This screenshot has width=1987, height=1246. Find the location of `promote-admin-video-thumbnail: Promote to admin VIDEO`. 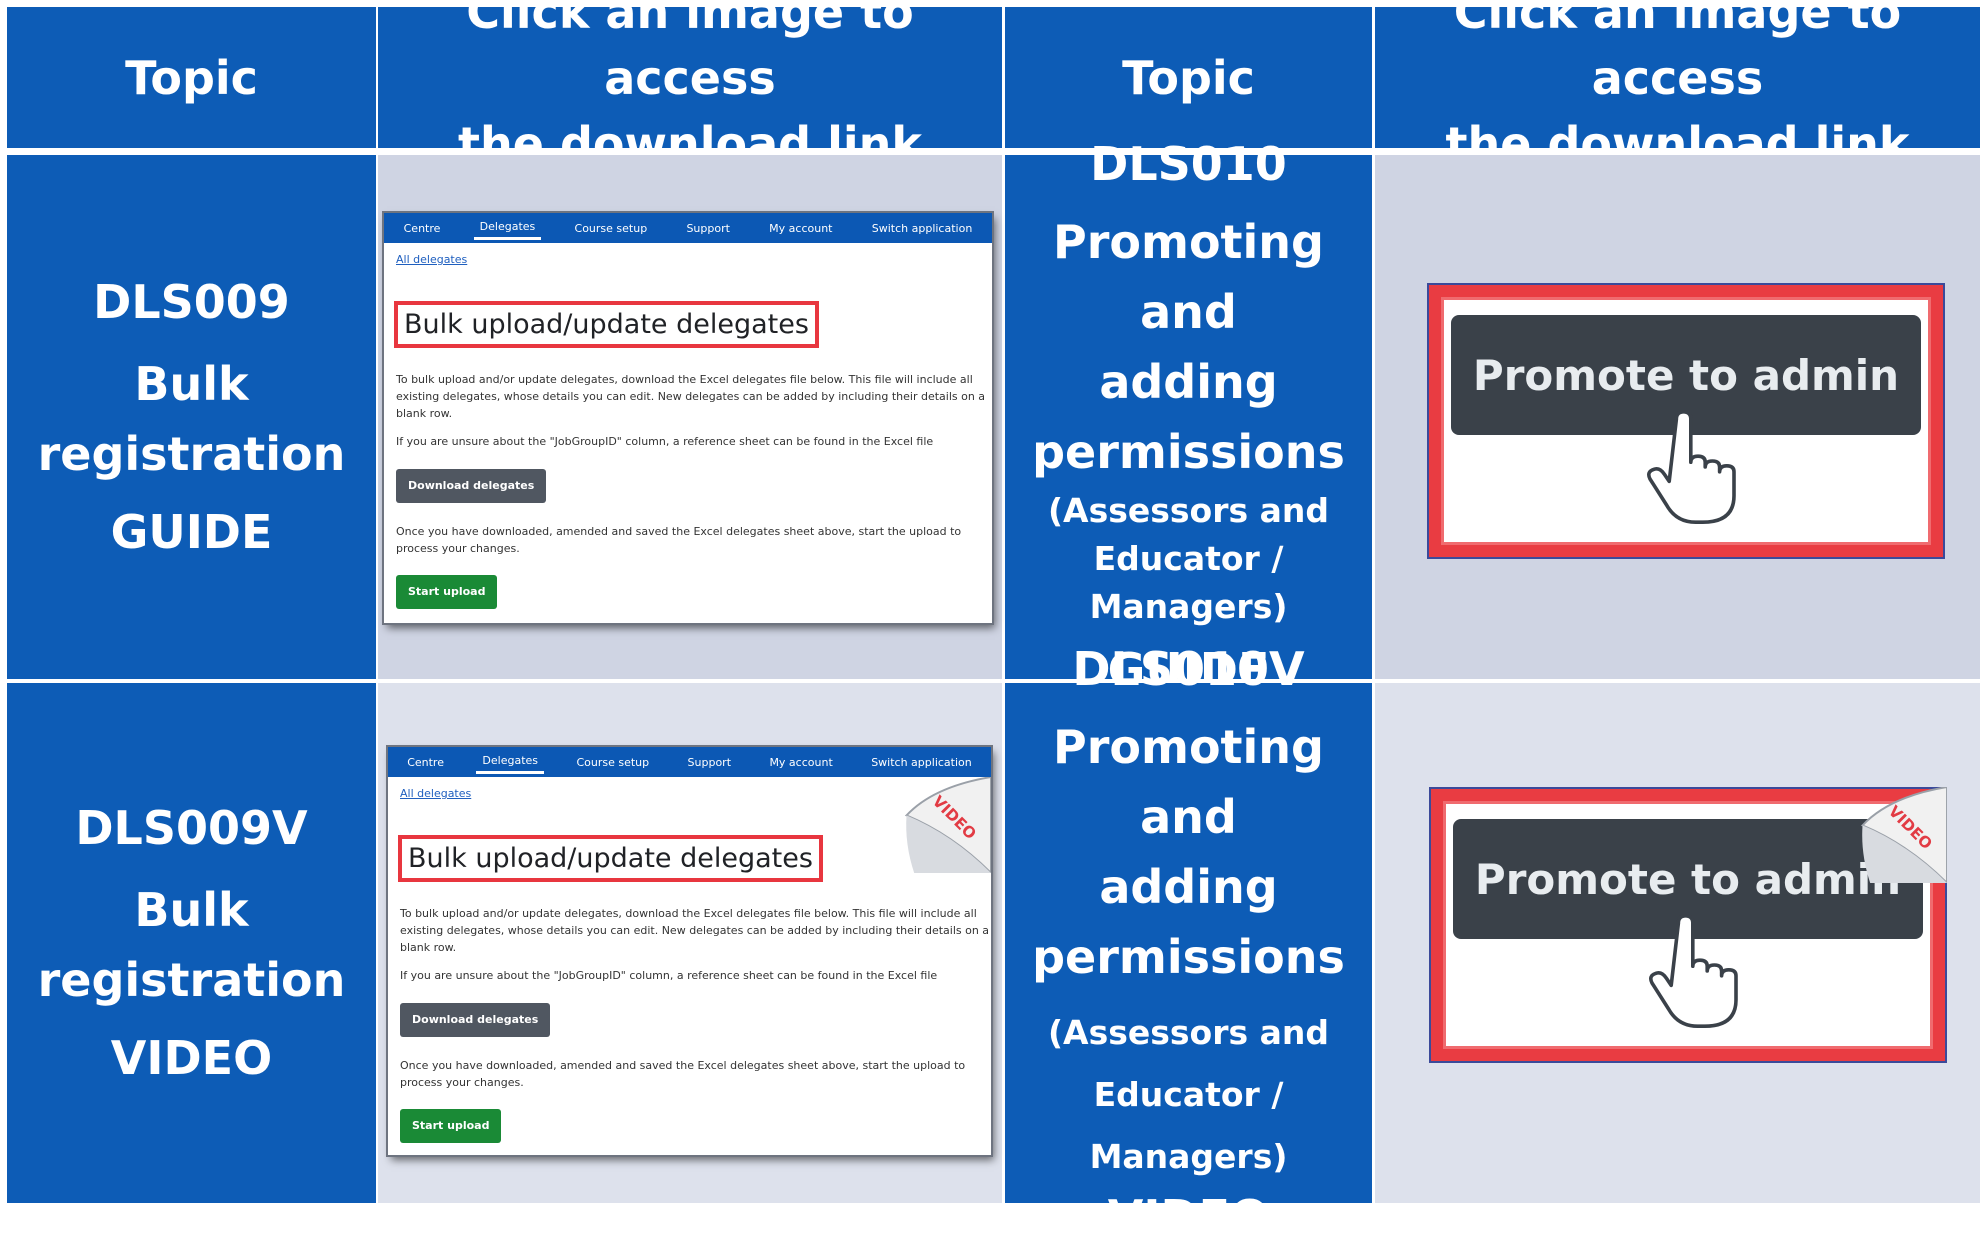

promote-admin-video-thumbnail: Promote to admin VIDEO is located at coordinates (1689, 924).